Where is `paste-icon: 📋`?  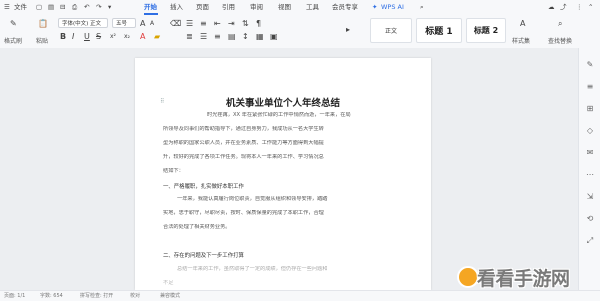
paste-icon: 📋 is located at coordinates (43, 23).